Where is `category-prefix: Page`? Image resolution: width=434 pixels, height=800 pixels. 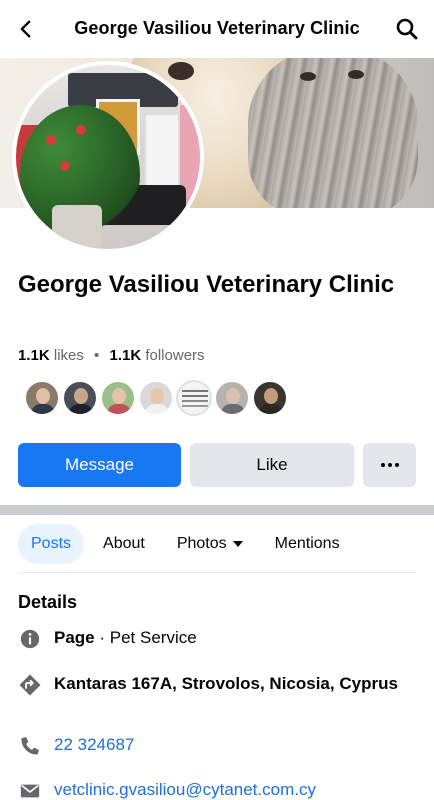
category-prefix: Page is located at coordinates (74, 637).